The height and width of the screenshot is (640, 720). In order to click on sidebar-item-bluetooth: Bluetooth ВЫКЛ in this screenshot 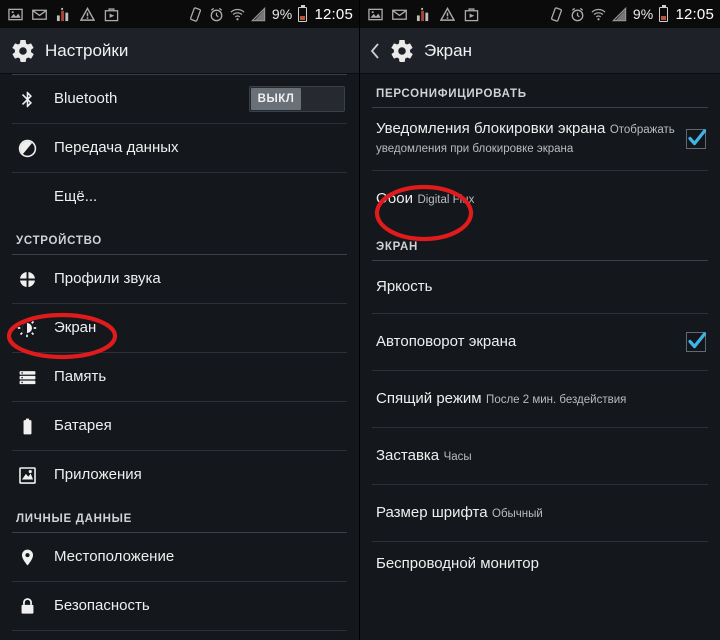, I will do `click(179, 99)`.